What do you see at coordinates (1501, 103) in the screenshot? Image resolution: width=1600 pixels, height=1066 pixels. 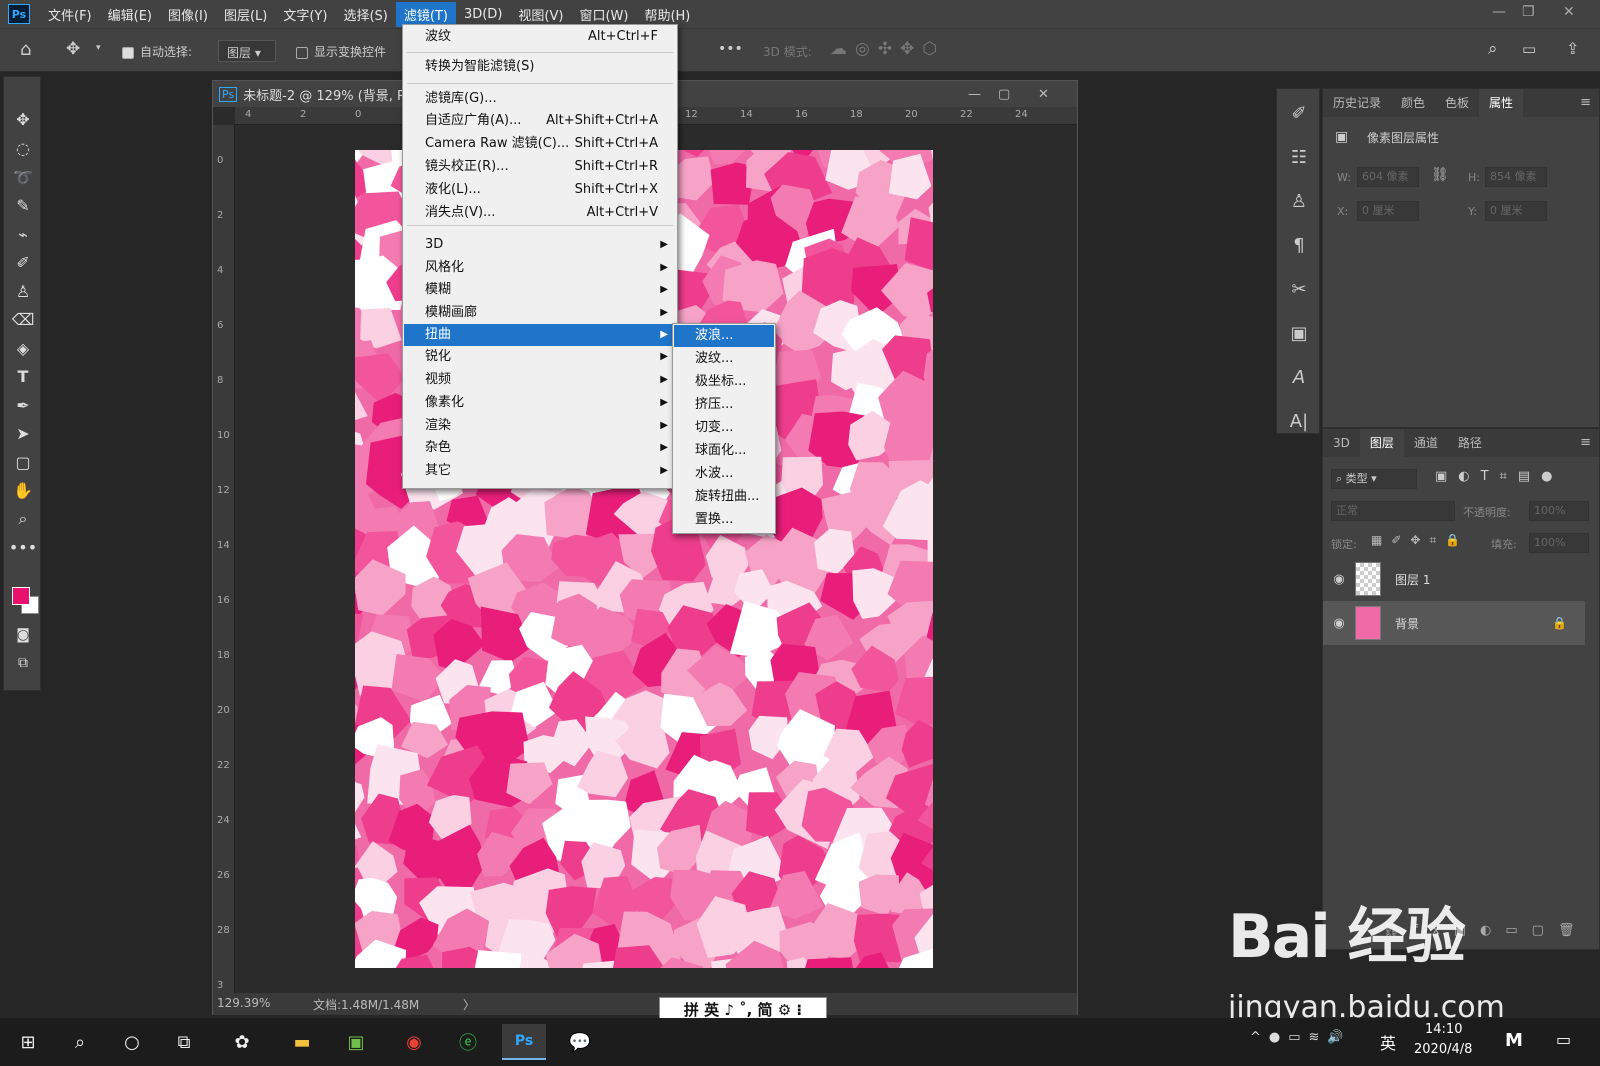 I see `tab-properties: 属性` at bounding box center [1501, 103].